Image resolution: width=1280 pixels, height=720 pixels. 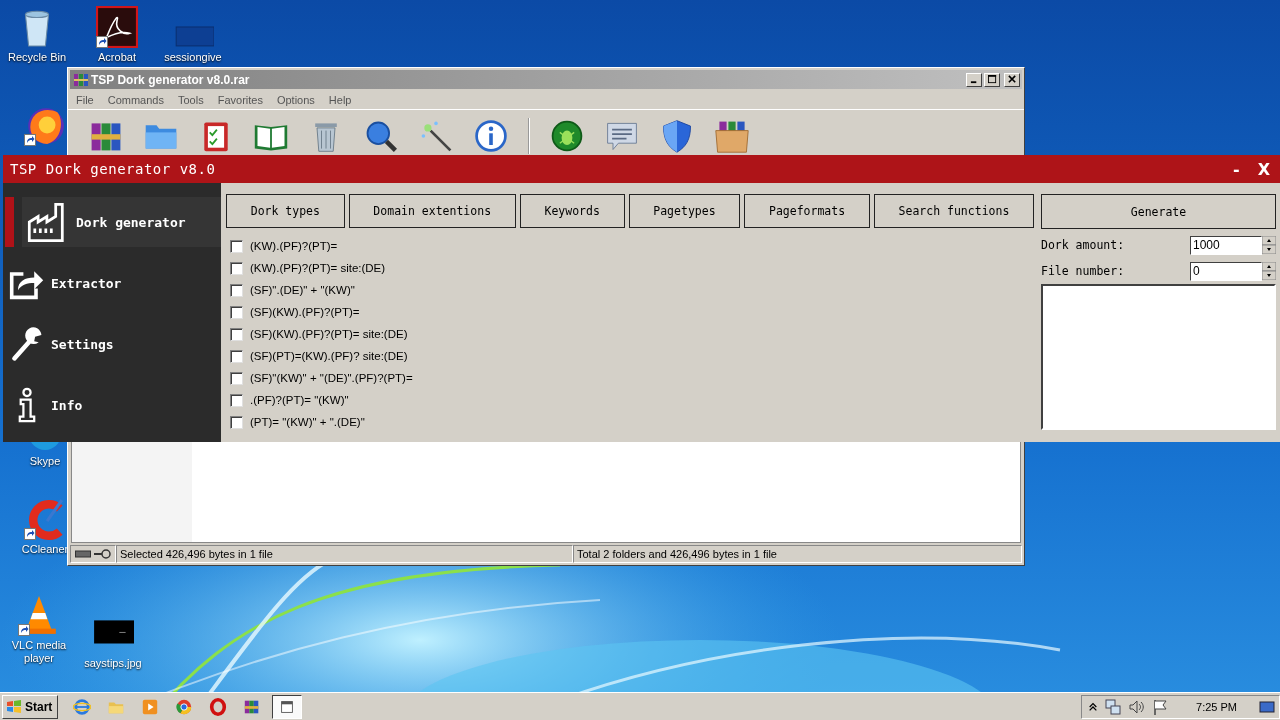 I want to click on menu-item: Tools, so click(x=191, y=100).